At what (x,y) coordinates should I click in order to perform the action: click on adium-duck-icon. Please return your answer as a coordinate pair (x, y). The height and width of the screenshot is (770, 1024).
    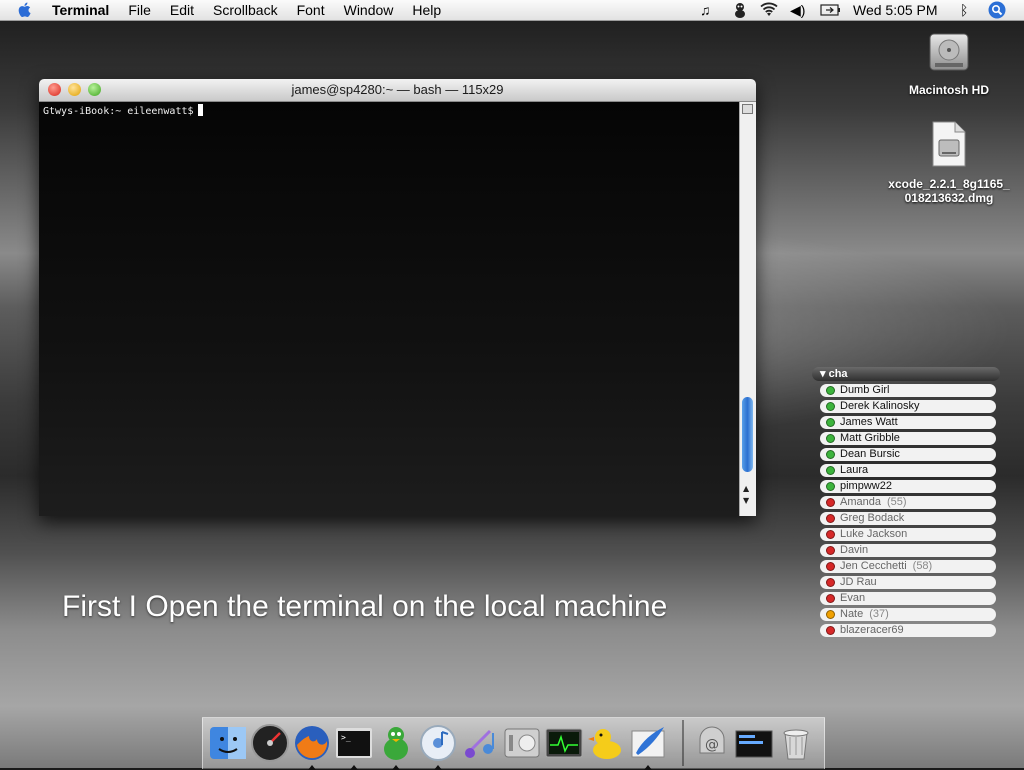
    Looking at the image, I should click on (740, 10).